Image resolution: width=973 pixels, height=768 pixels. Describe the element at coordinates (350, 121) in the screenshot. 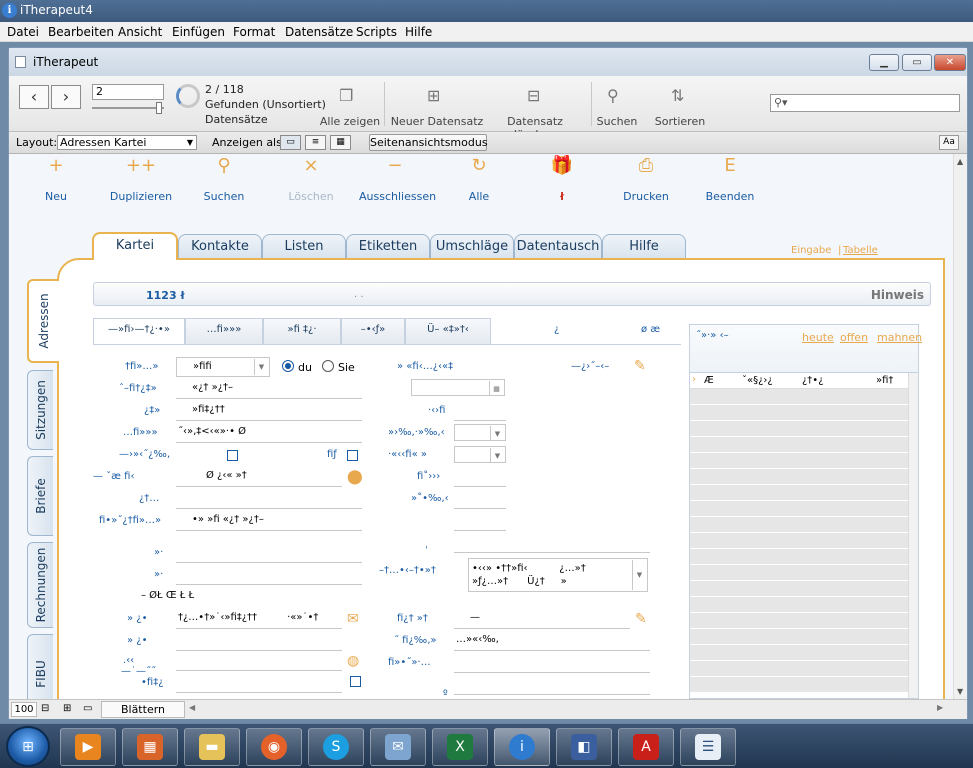

I see `show-all-button: Alle zeigen` at that location.